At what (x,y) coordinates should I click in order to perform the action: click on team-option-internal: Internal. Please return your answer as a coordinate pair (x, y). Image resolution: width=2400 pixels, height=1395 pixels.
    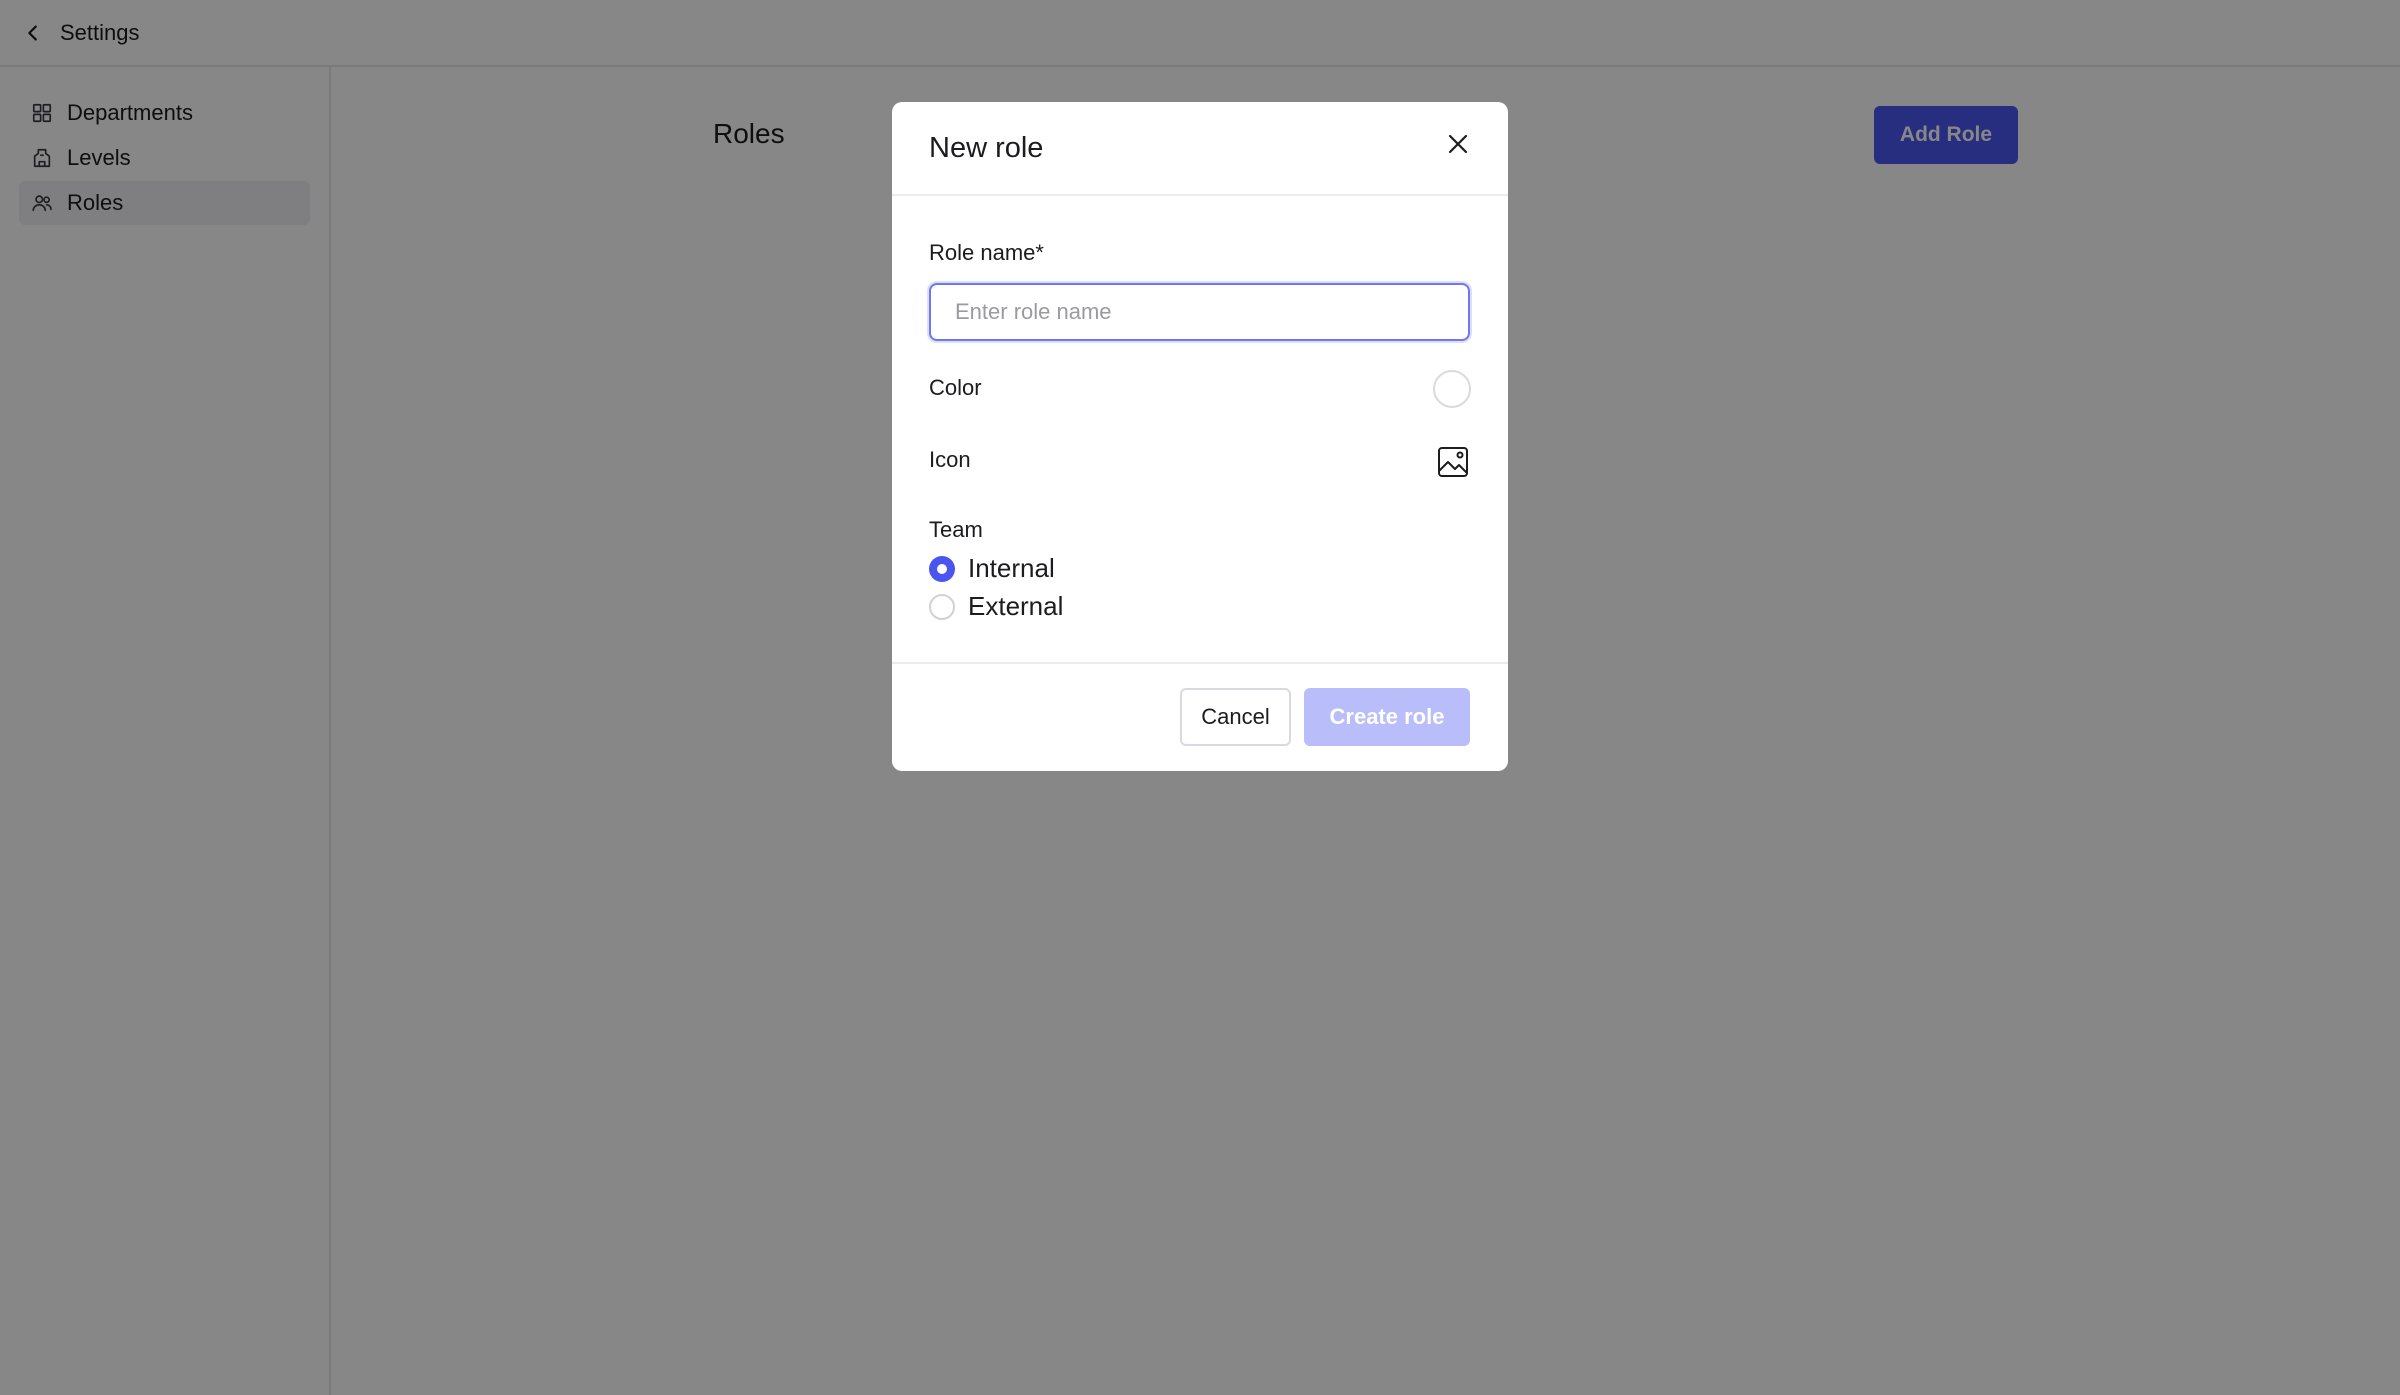
    Looking at the image, I should click on (992, 568).